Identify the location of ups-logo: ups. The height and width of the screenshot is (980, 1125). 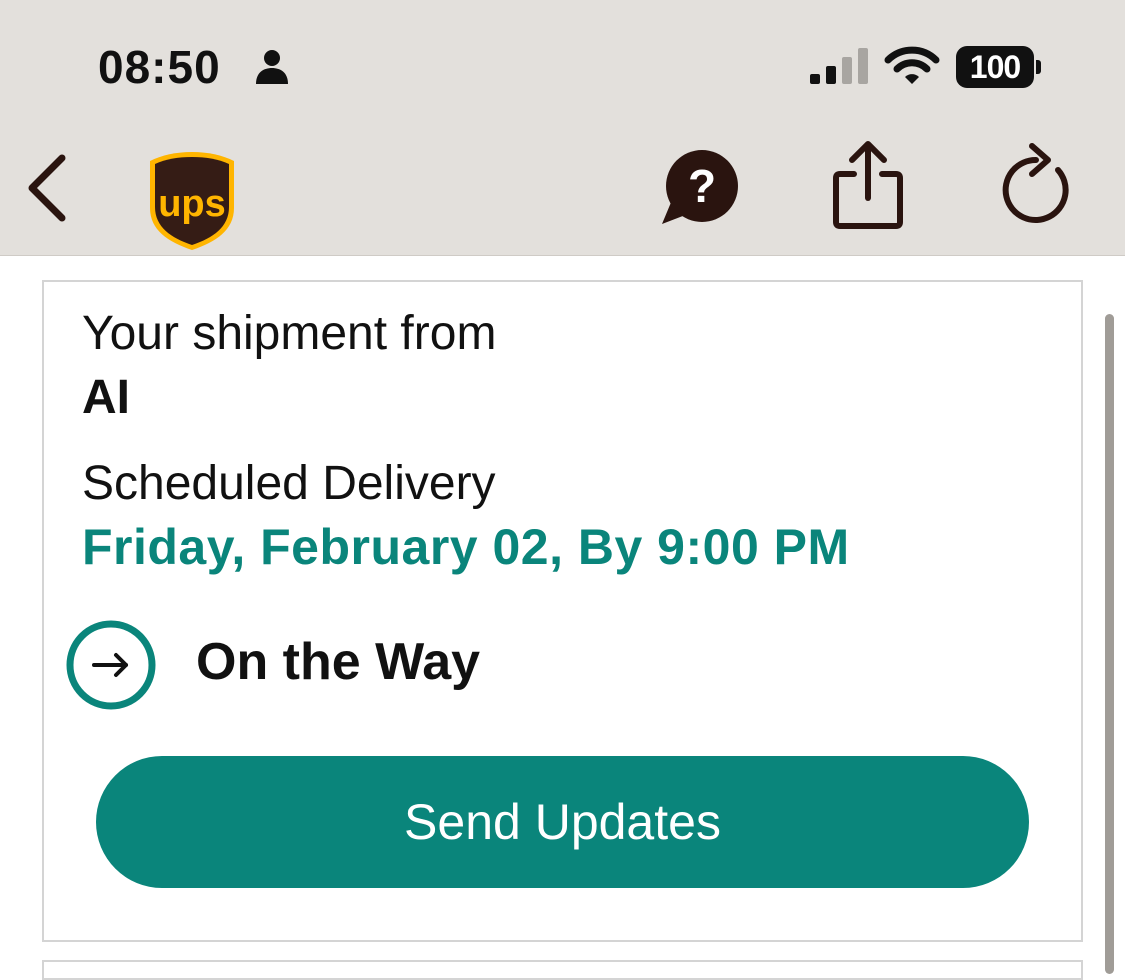
(192, 201).